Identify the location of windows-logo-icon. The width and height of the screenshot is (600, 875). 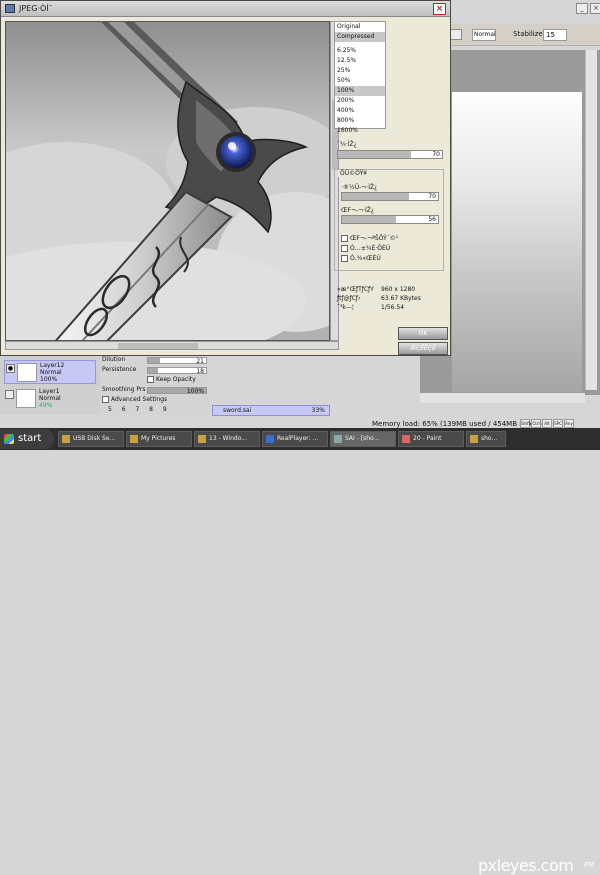
(9, 439).